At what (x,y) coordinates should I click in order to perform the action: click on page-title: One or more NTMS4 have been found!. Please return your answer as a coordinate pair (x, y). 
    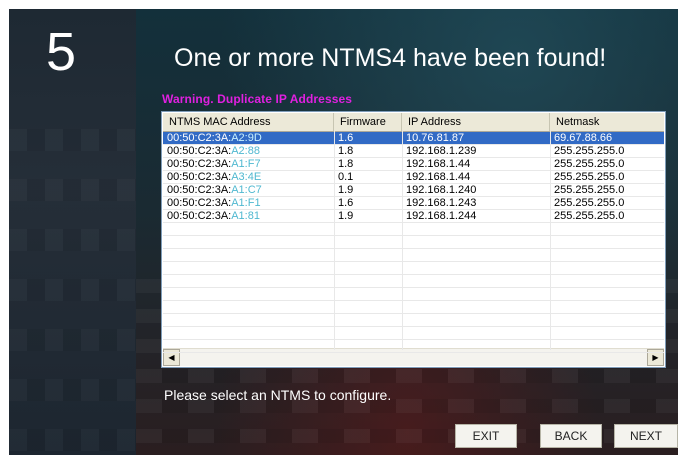
    Looking at the image, I should click on (390, 58).